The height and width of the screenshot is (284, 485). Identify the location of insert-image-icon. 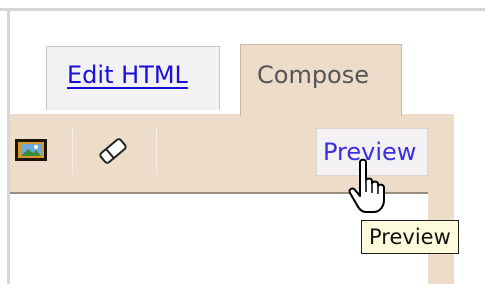
(31, 150).